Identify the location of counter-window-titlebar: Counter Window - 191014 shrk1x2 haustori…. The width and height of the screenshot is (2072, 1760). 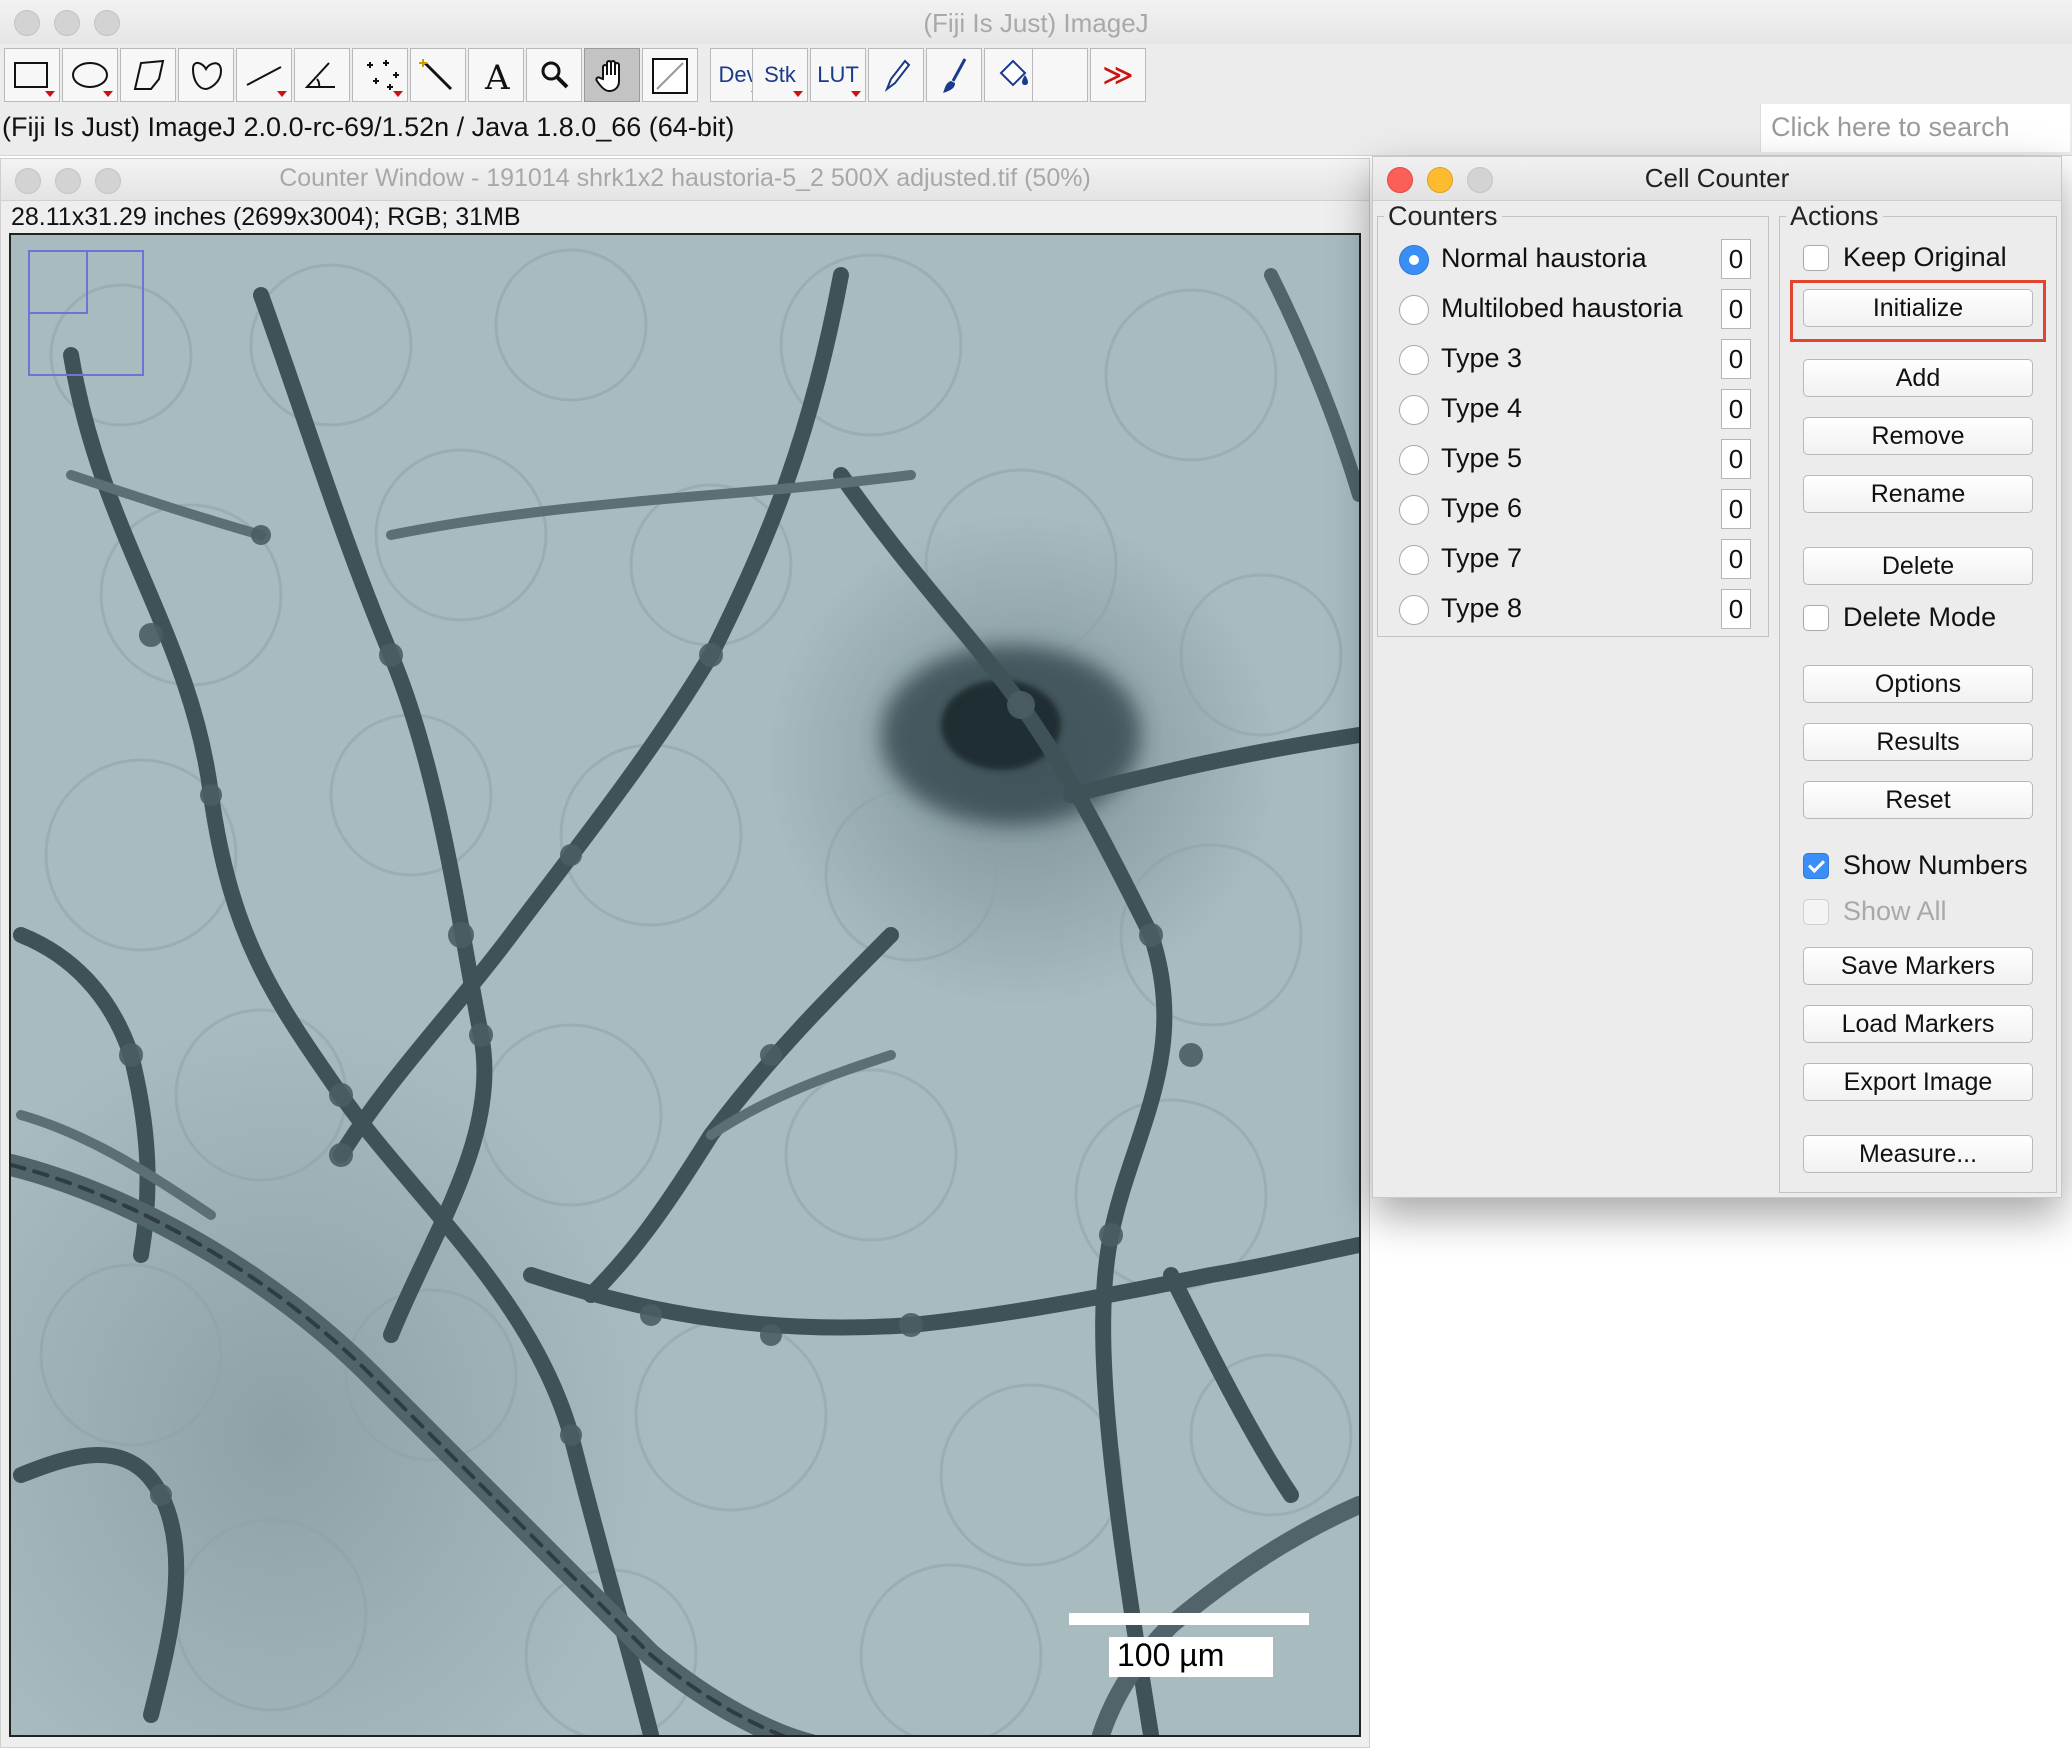
(685, 180).